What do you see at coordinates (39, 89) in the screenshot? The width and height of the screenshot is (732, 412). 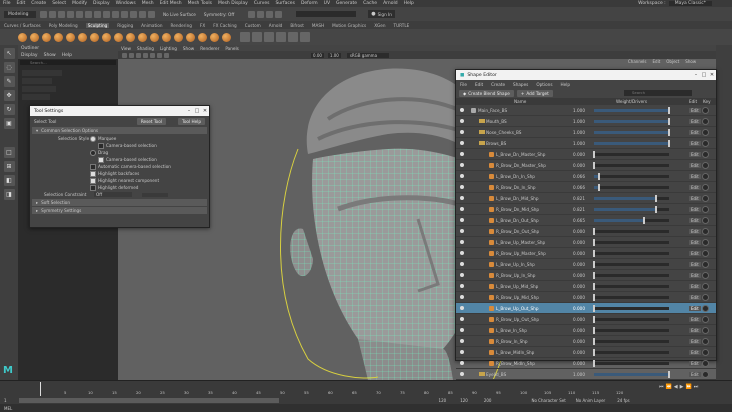 I see `list-item` at bounding box center [39, 89].